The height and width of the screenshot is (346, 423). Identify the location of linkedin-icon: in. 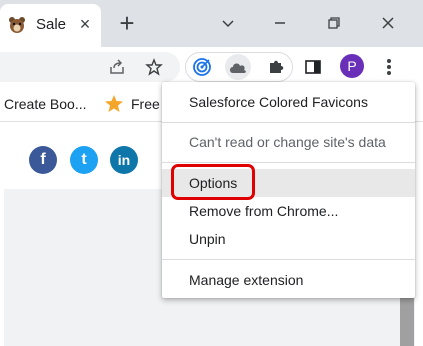
(124, 160).